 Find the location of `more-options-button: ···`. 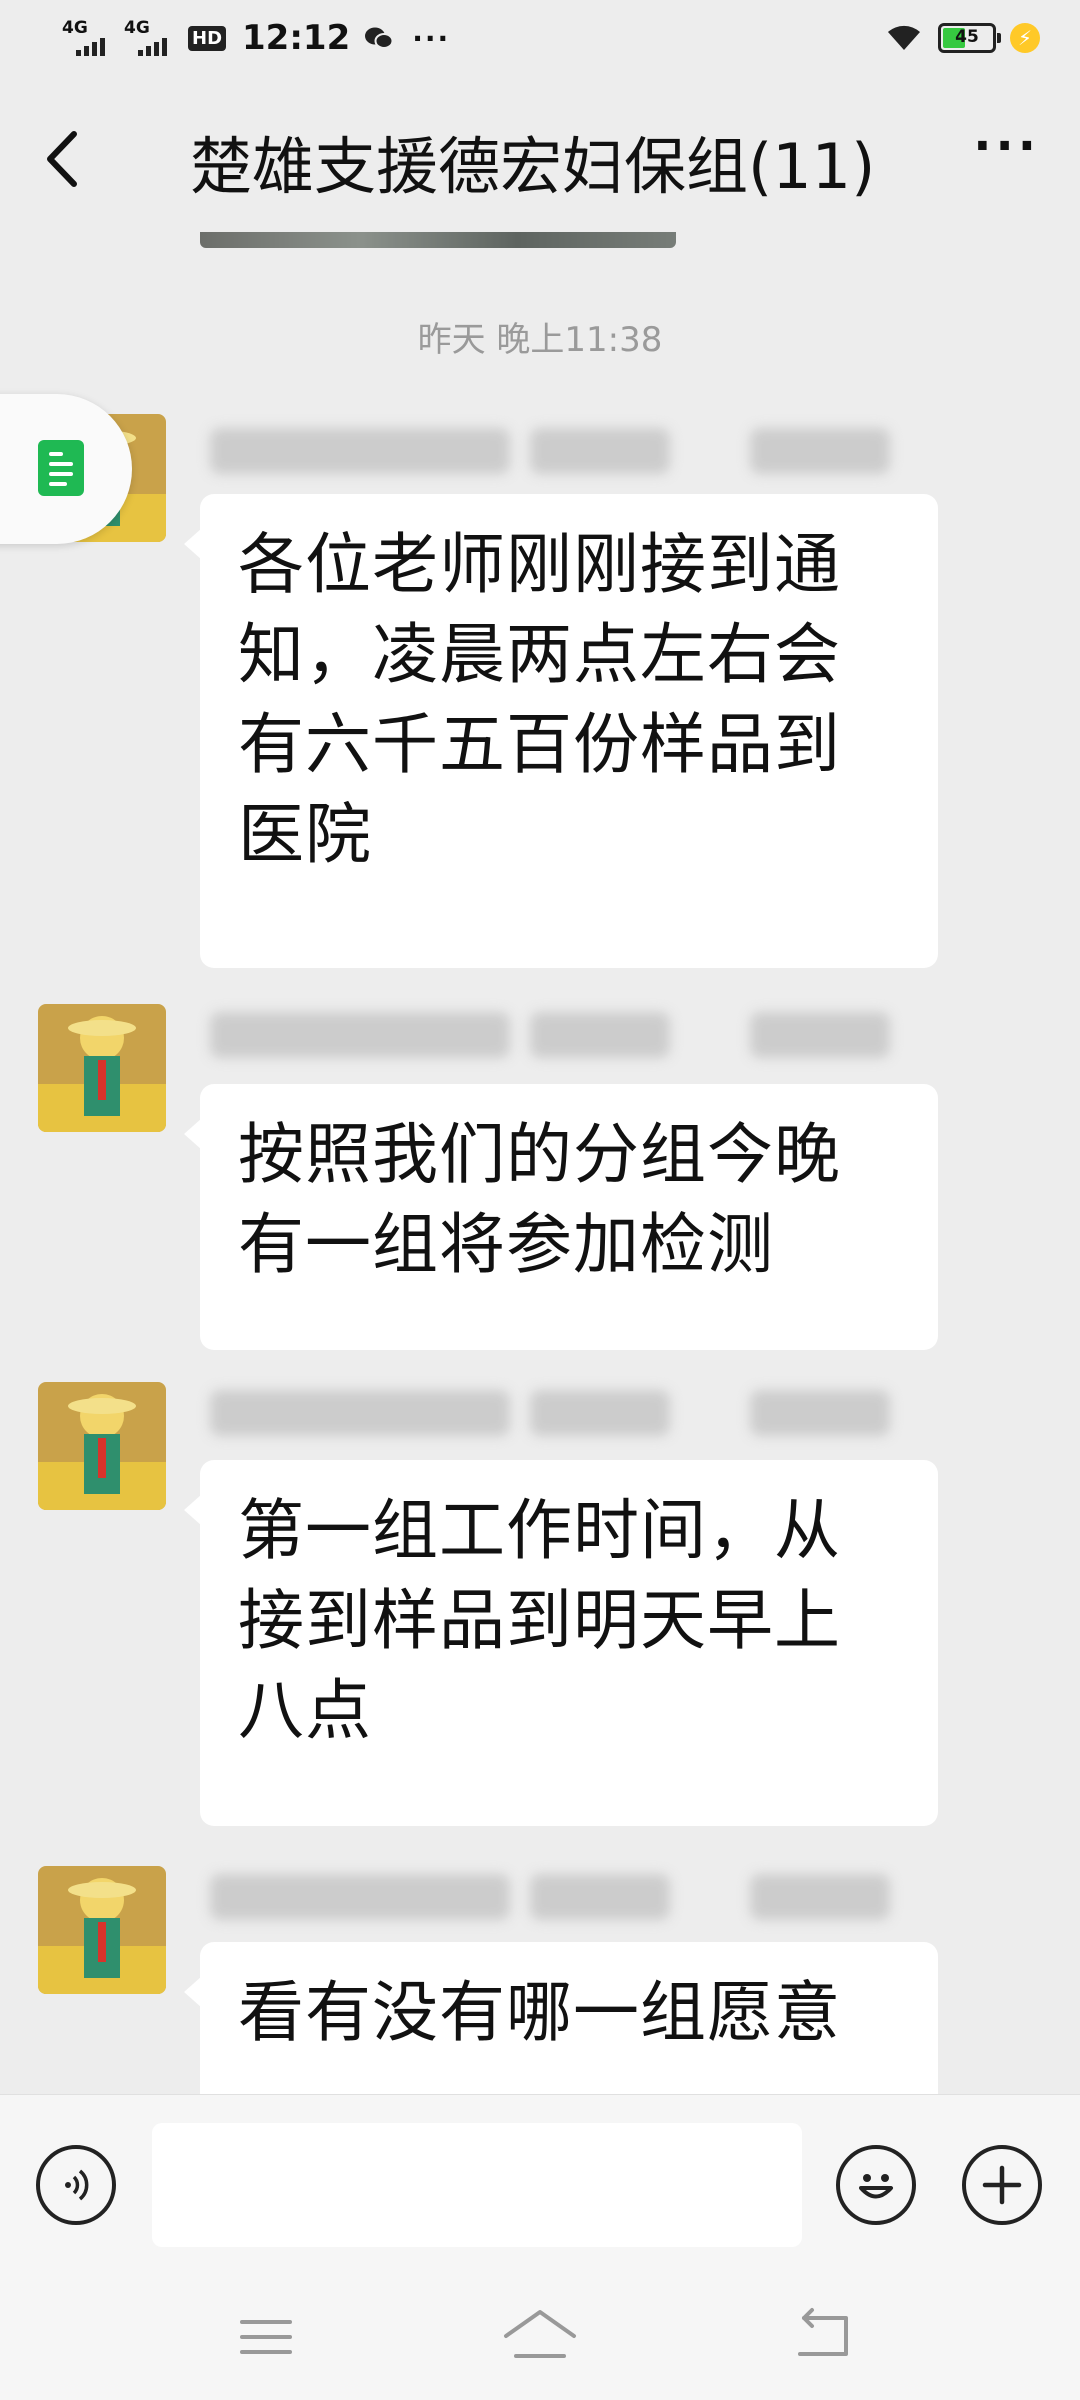

more-options-button: ··· is located at coordinates (1006, 146).